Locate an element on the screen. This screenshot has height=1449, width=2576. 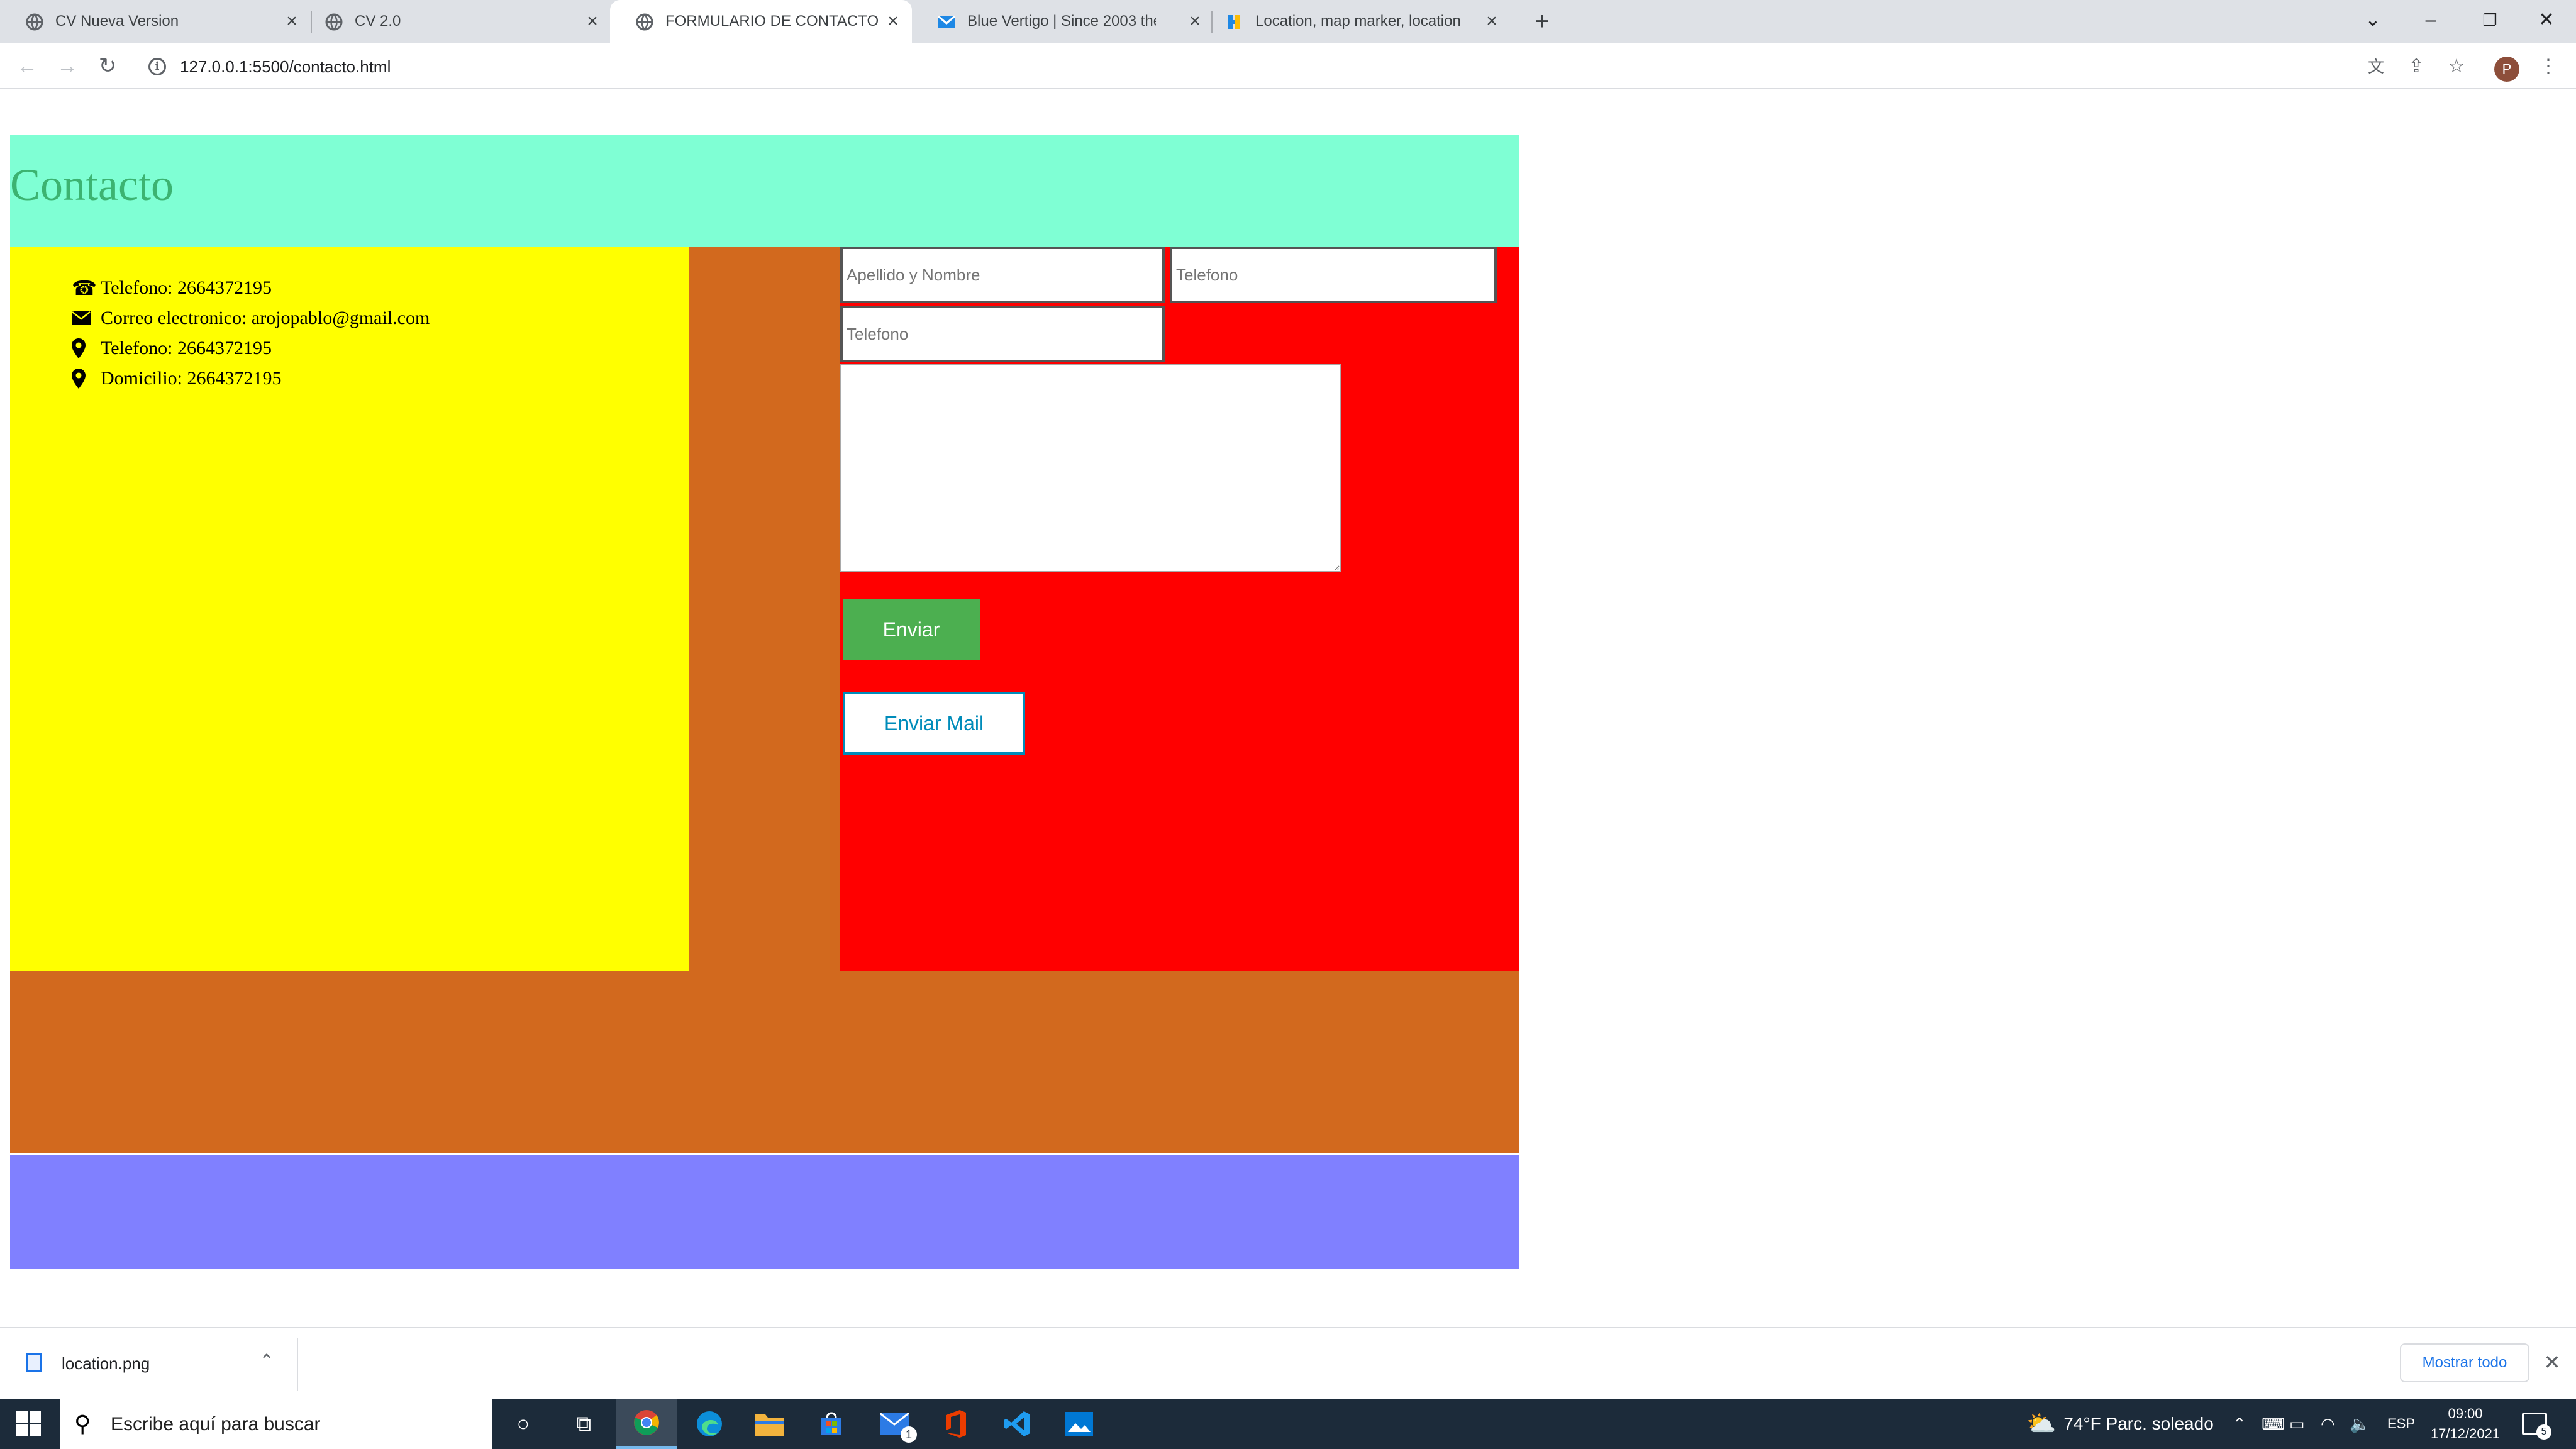
forward-arrow-icon: → is located at coordinates (67, 66).